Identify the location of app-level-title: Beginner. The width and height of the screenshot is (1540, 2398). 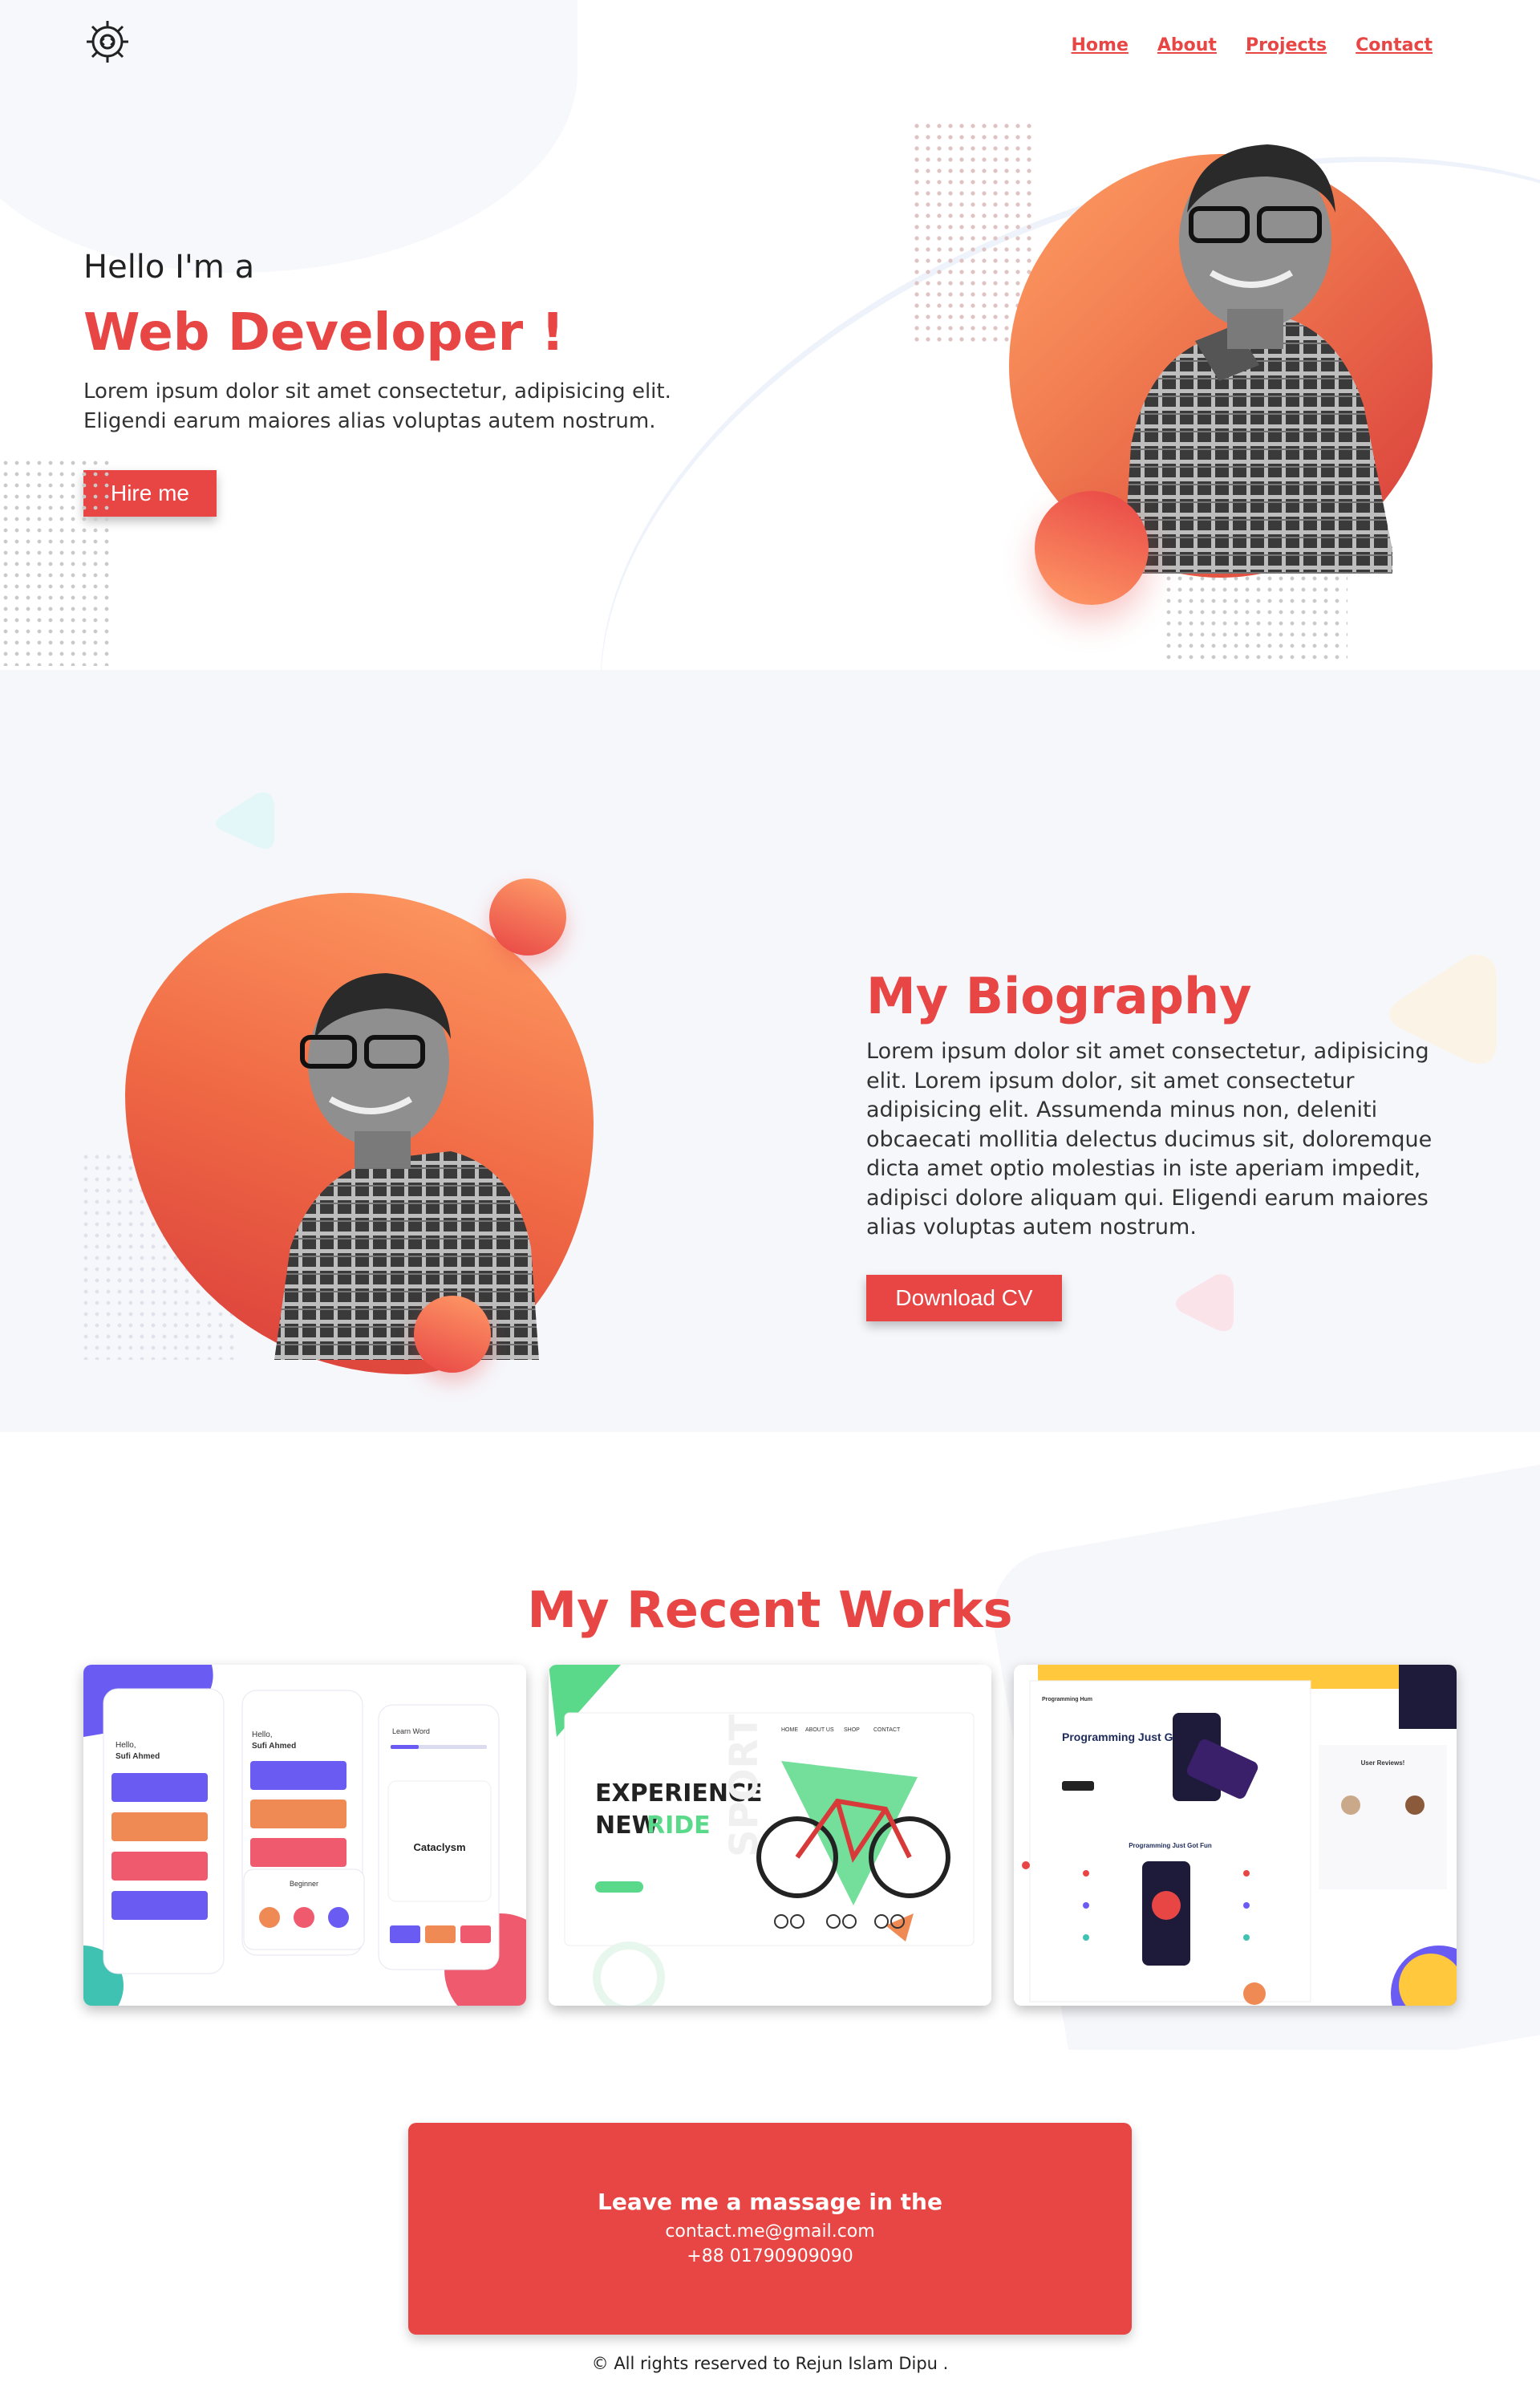
(304, 1884).